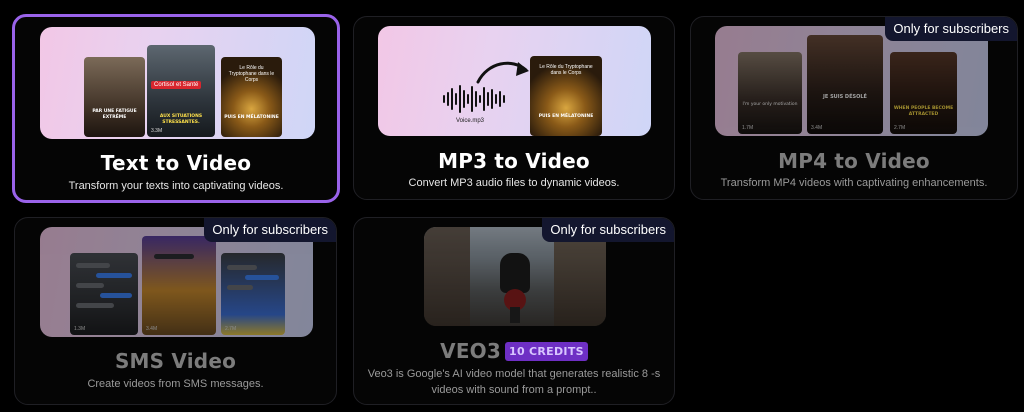 This screenshot has width=1024, height=412. Describe the element at coordinates (470, 121) in the screenshot. I see `audio-file-label: Voice.mp3` at that location.